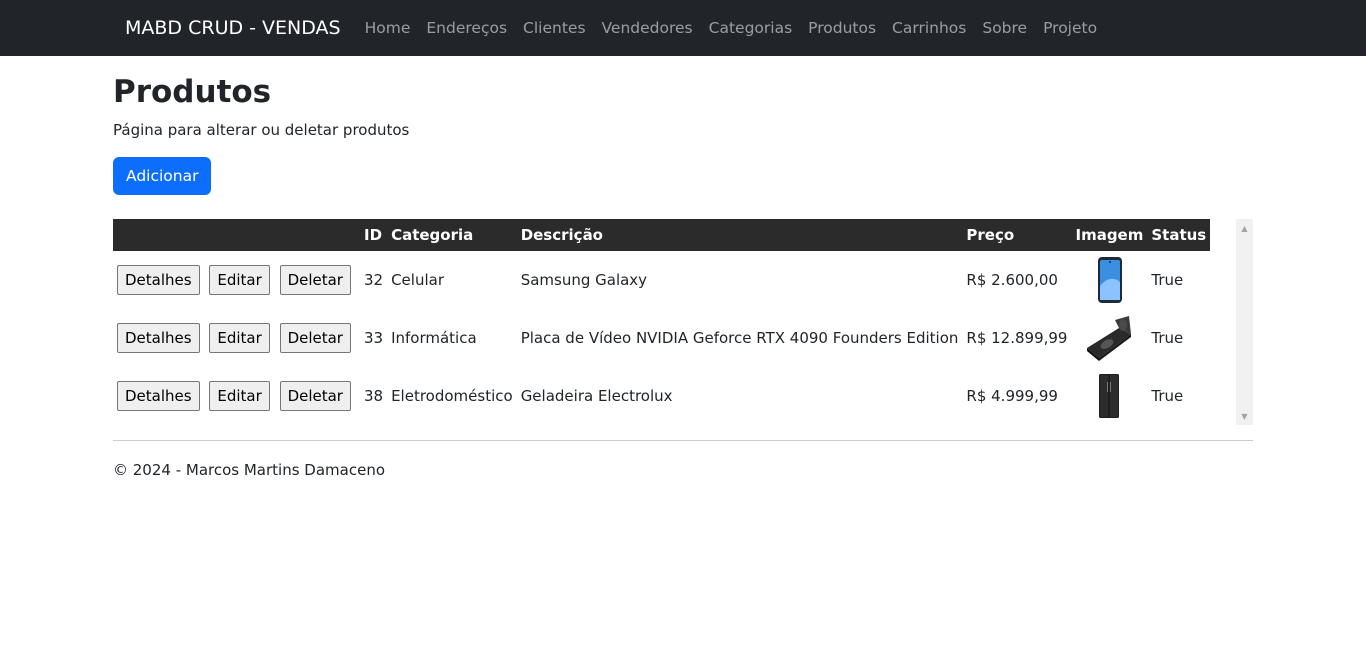 This screenshot has width=1366, height=653. Describe the element at coordinates (432, 235) in the screenshot. I see `header-categoria: Categoria` at that location.